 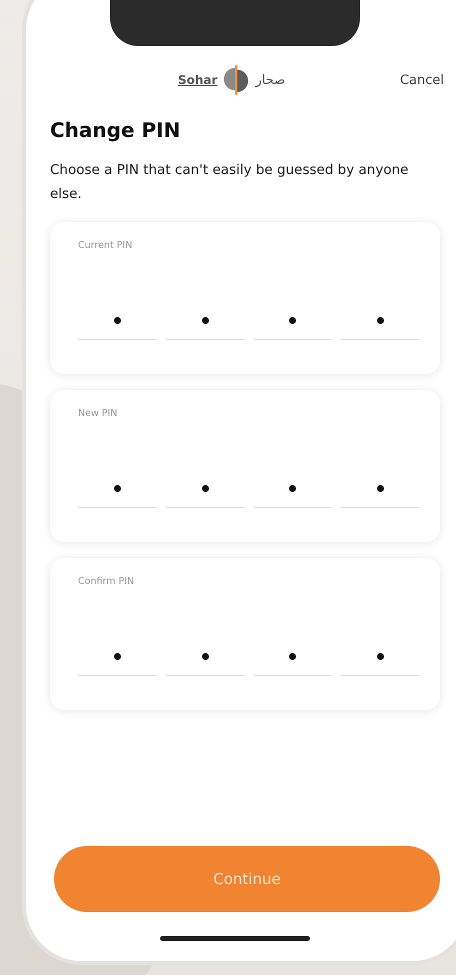 What do you see at coordinates (107, 581) in the screenshot?
I see `field-label: Confirm PIN` at bounding box center [107, 581].